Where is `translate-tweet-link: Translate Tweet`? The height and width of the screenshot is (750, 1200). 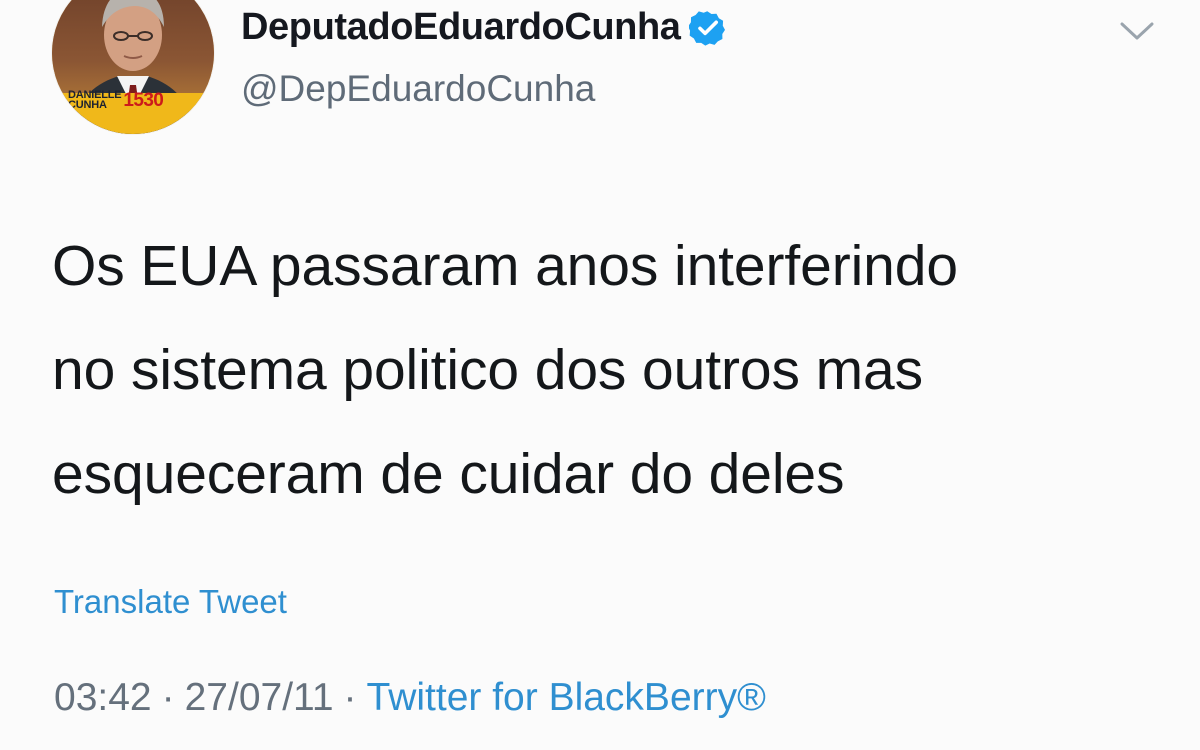
translate-tweet-link: Translate Tweet is located at coordinates (170, 602).